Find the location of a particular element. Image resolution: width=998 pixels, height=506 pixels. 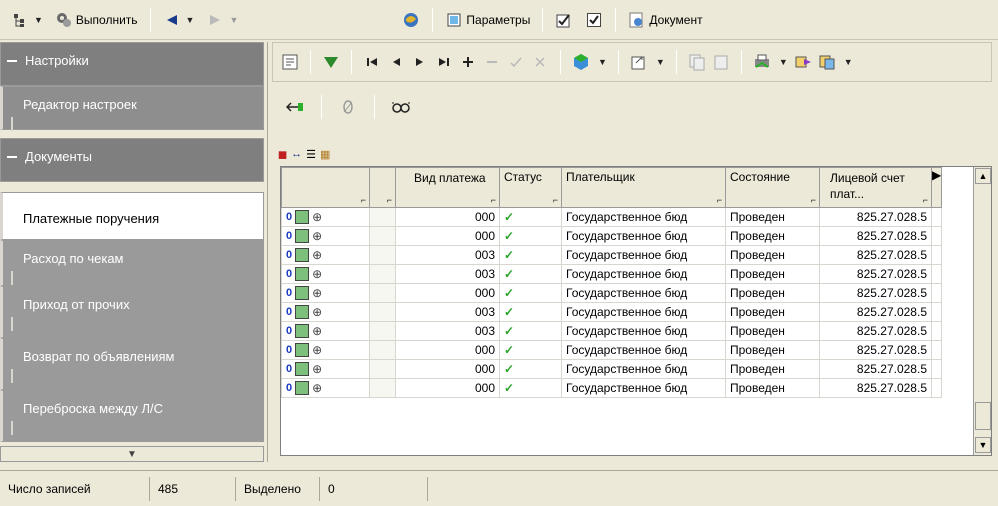

header-more: ▶ is located at coordinates (936, 187).